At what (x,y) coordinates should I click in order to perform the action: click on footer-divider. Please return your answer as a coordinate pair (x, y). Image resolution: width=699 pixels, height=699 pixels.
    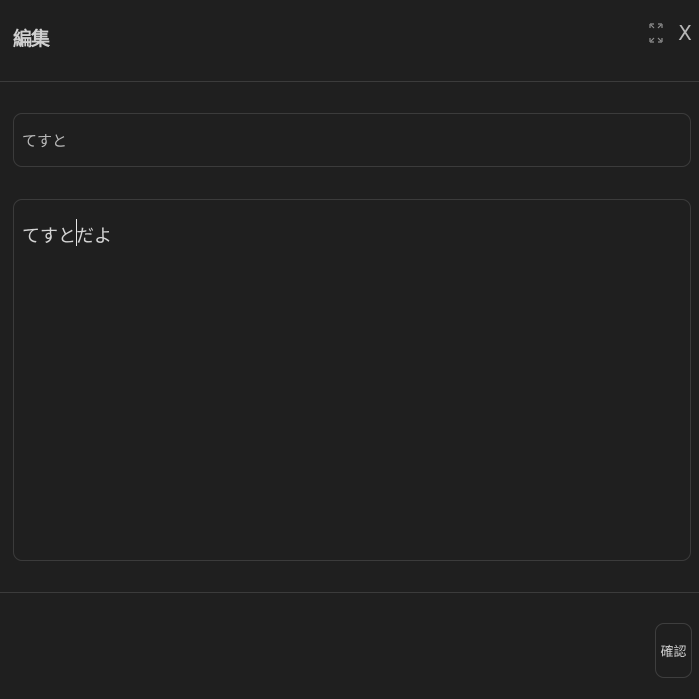
    Looking at the image, I should click on (349, 592).